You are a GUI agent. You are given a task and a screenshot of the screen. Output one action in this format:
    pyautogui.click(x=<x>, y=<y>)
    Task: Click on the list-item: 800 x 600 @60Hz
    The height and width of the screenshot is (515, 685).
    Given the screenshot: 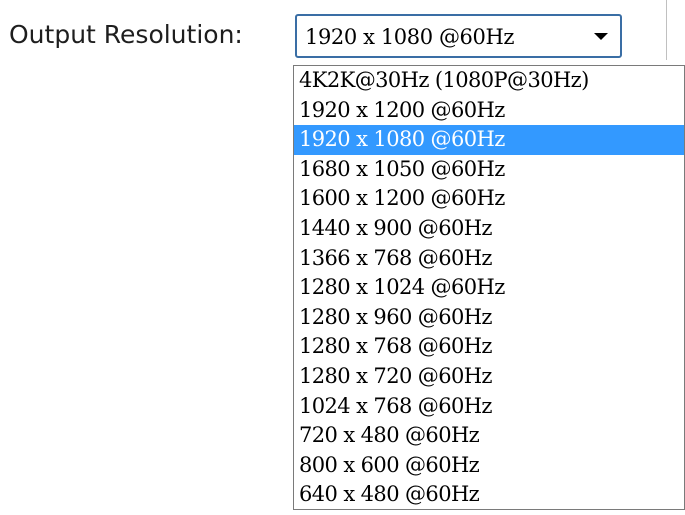 What is the action you would take?
    pyautogui.click(x=489, y=466)
    